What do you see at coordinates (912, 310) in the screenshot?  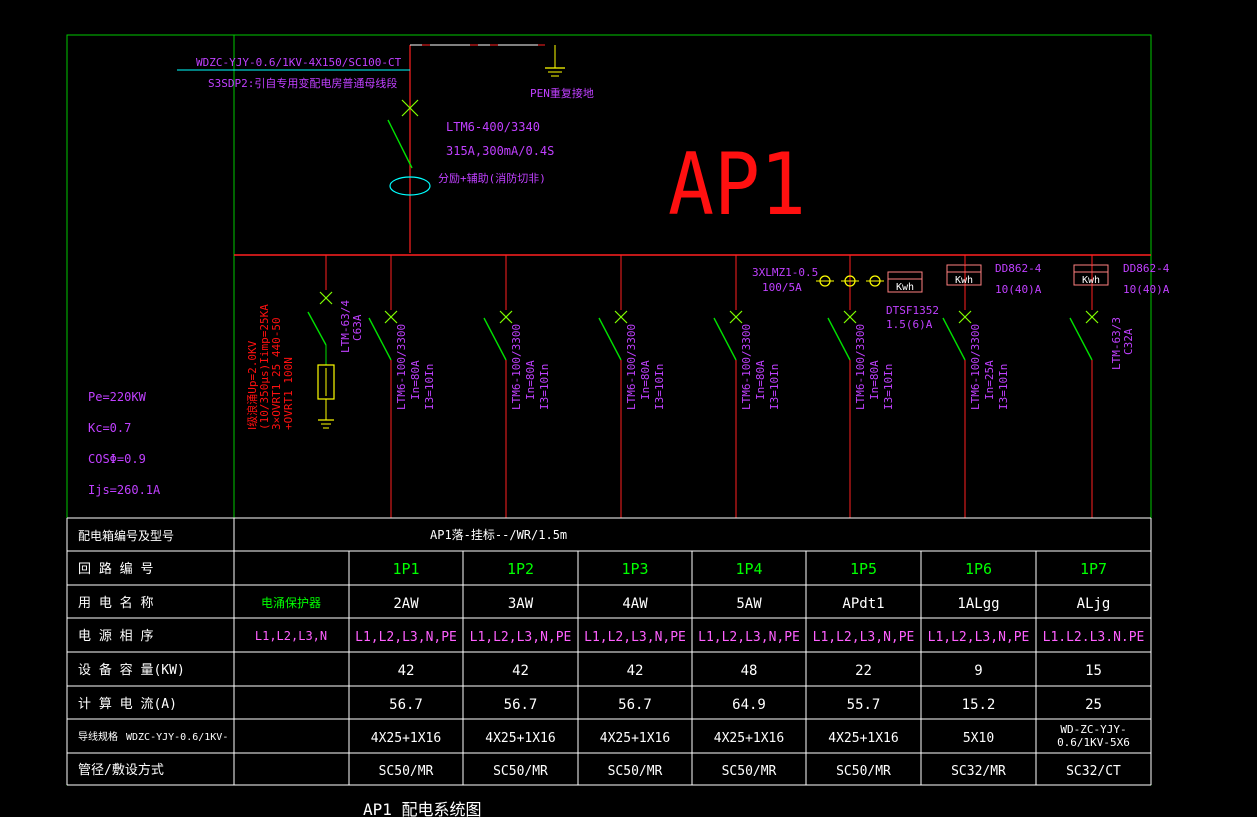 I see `meter-dtsf-model: DTSF1352` at bounding box center [912, 310].